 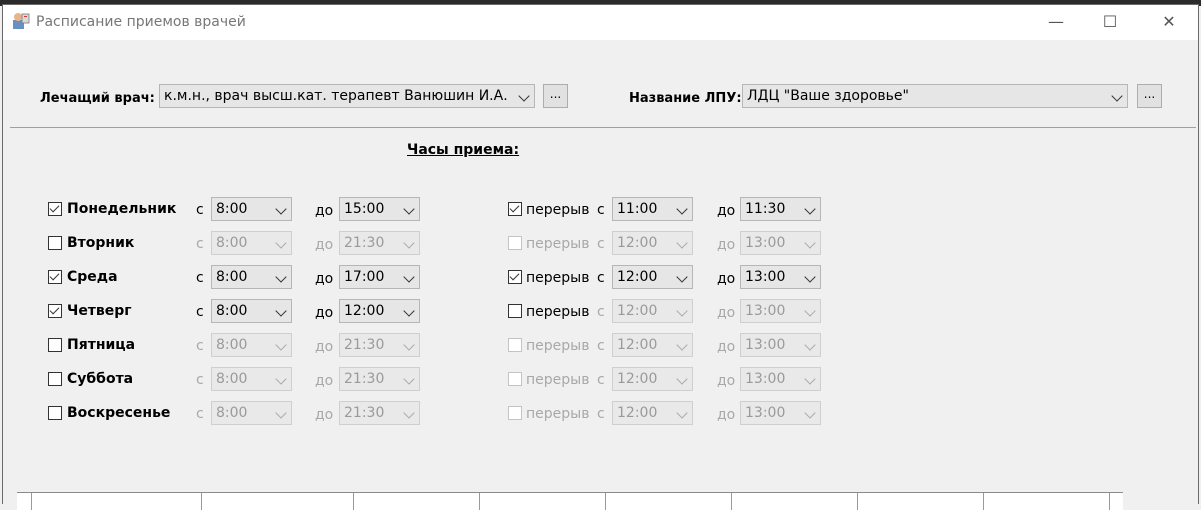 I want to click on day-to-select: 15:00, so click(x=379, y=209).